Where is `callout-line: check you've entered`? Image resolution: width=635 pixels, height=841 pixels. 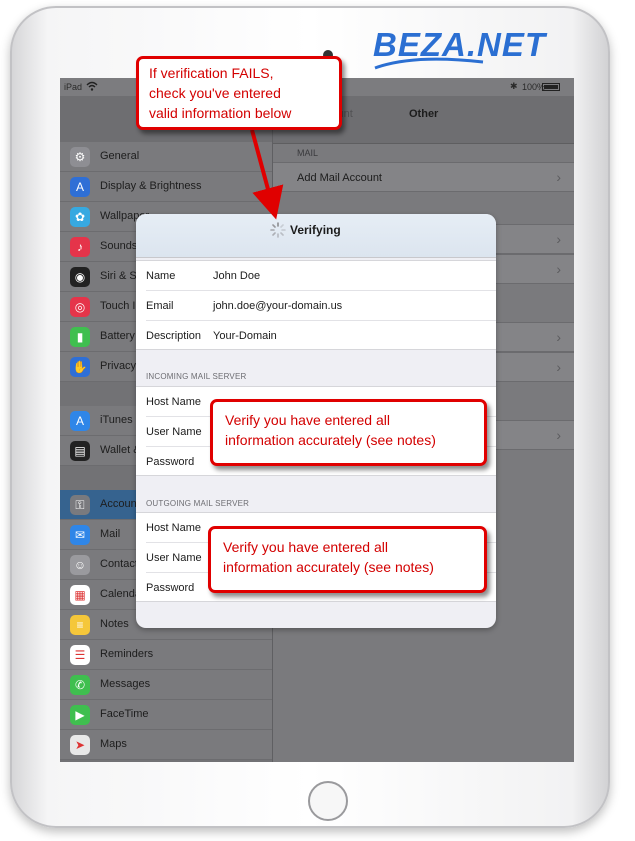
callout-line: check you've entered is located at coordinates (215, 93).